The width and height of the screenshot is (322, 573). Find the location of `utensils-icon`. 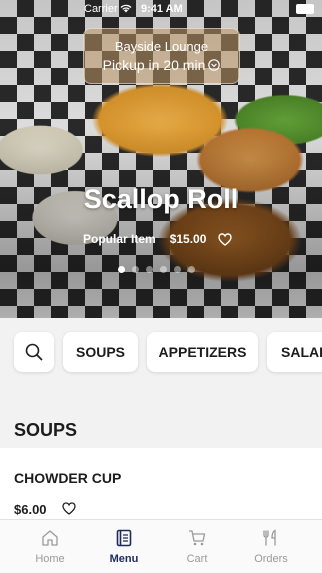

utensils-icon is located at coordinates (269, 537).